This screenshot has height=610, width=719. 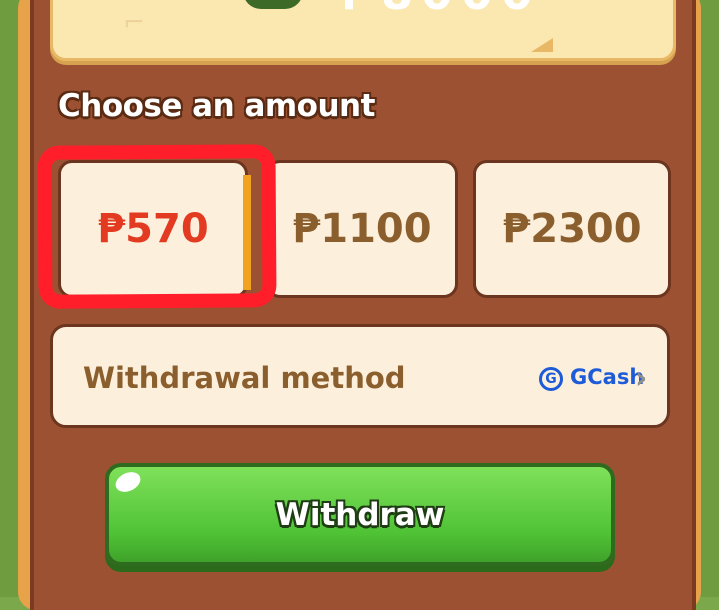 What do you see at coordinates (709, 298) in the screenshot?
I see `right-border` at bounding box center [709, 298].